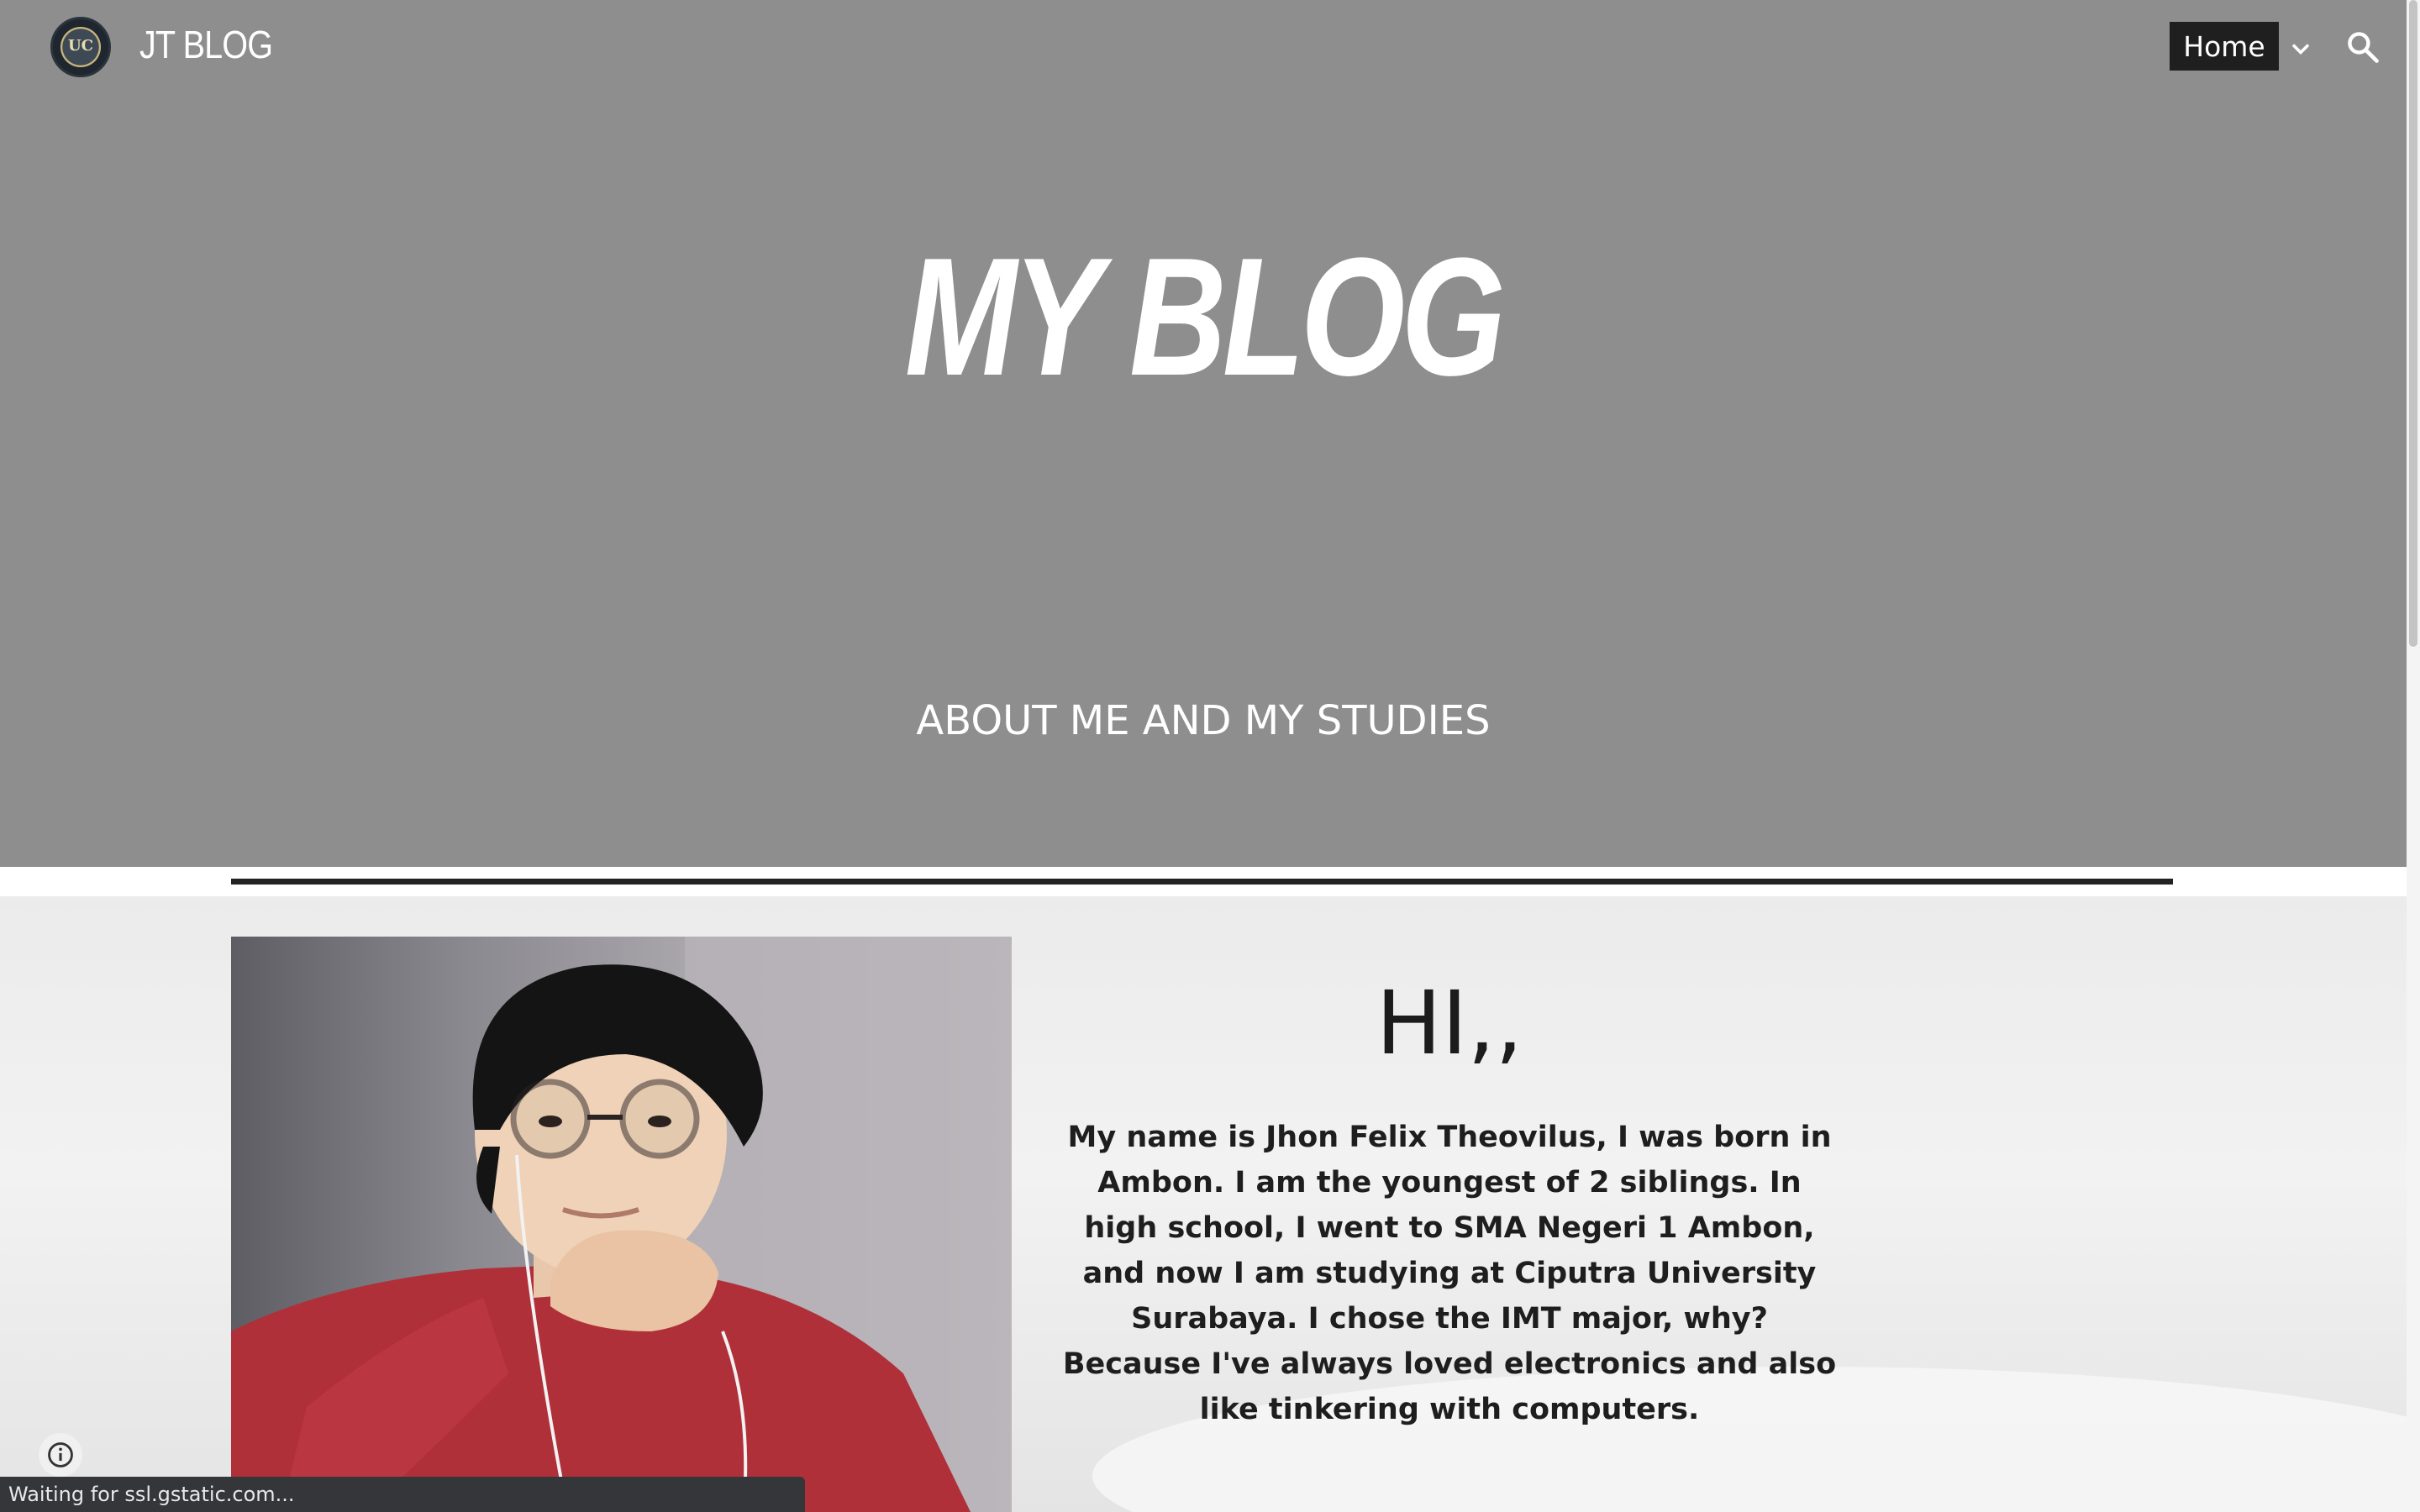 Image resolution: width=2420 pixels, height=1512 pixels. Describe the element at coordinates (1202, 882) in the screenshot. I see `section-divider` at that location.